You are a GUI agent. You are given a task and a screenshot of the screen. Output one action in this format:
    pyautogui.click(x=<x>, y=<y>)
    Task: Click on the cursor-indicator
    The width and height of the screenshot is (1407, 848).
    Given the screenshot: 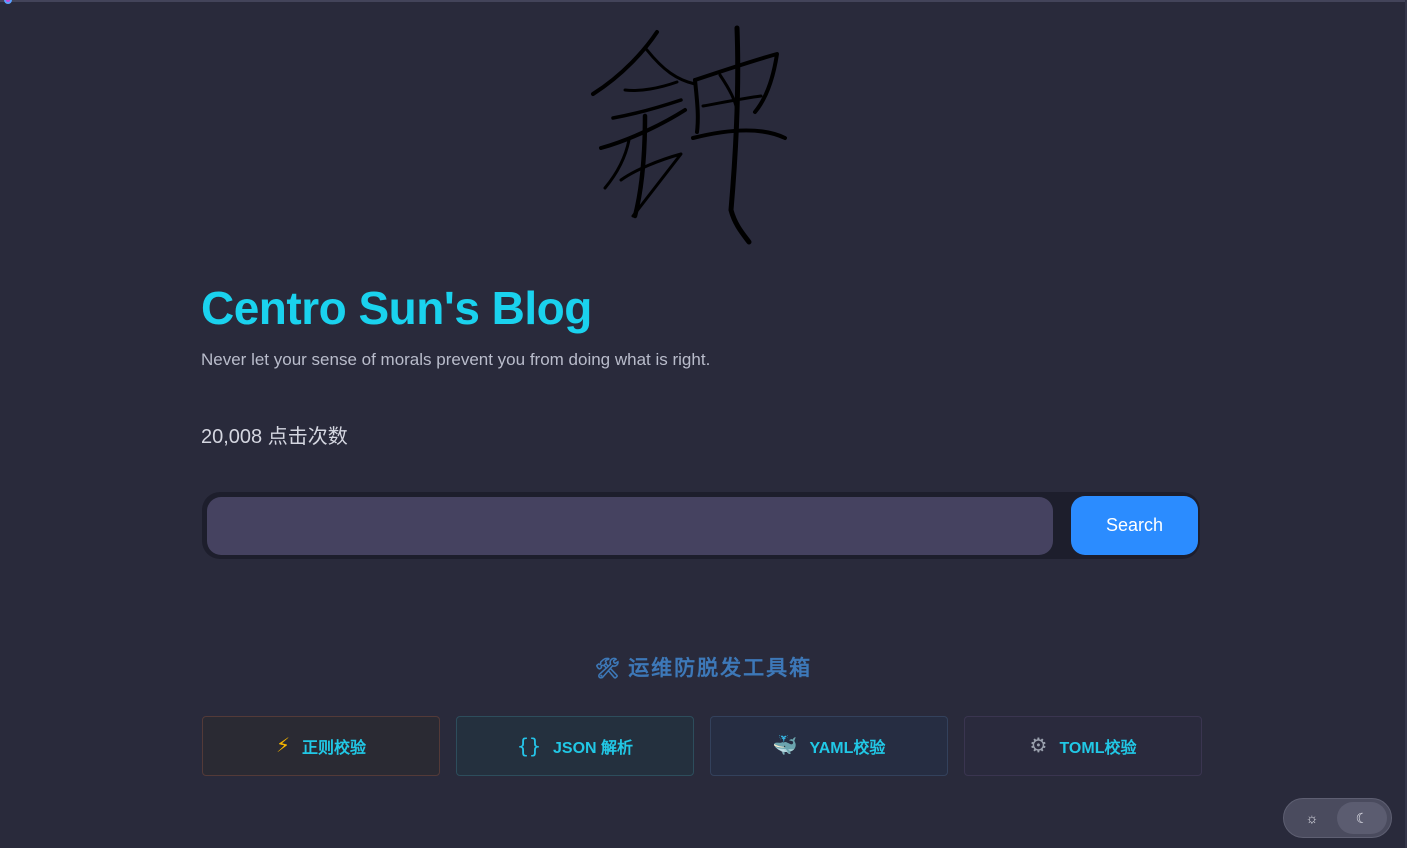 What is the action you would take?
    pyautogui.click(x=8, y=2)
    